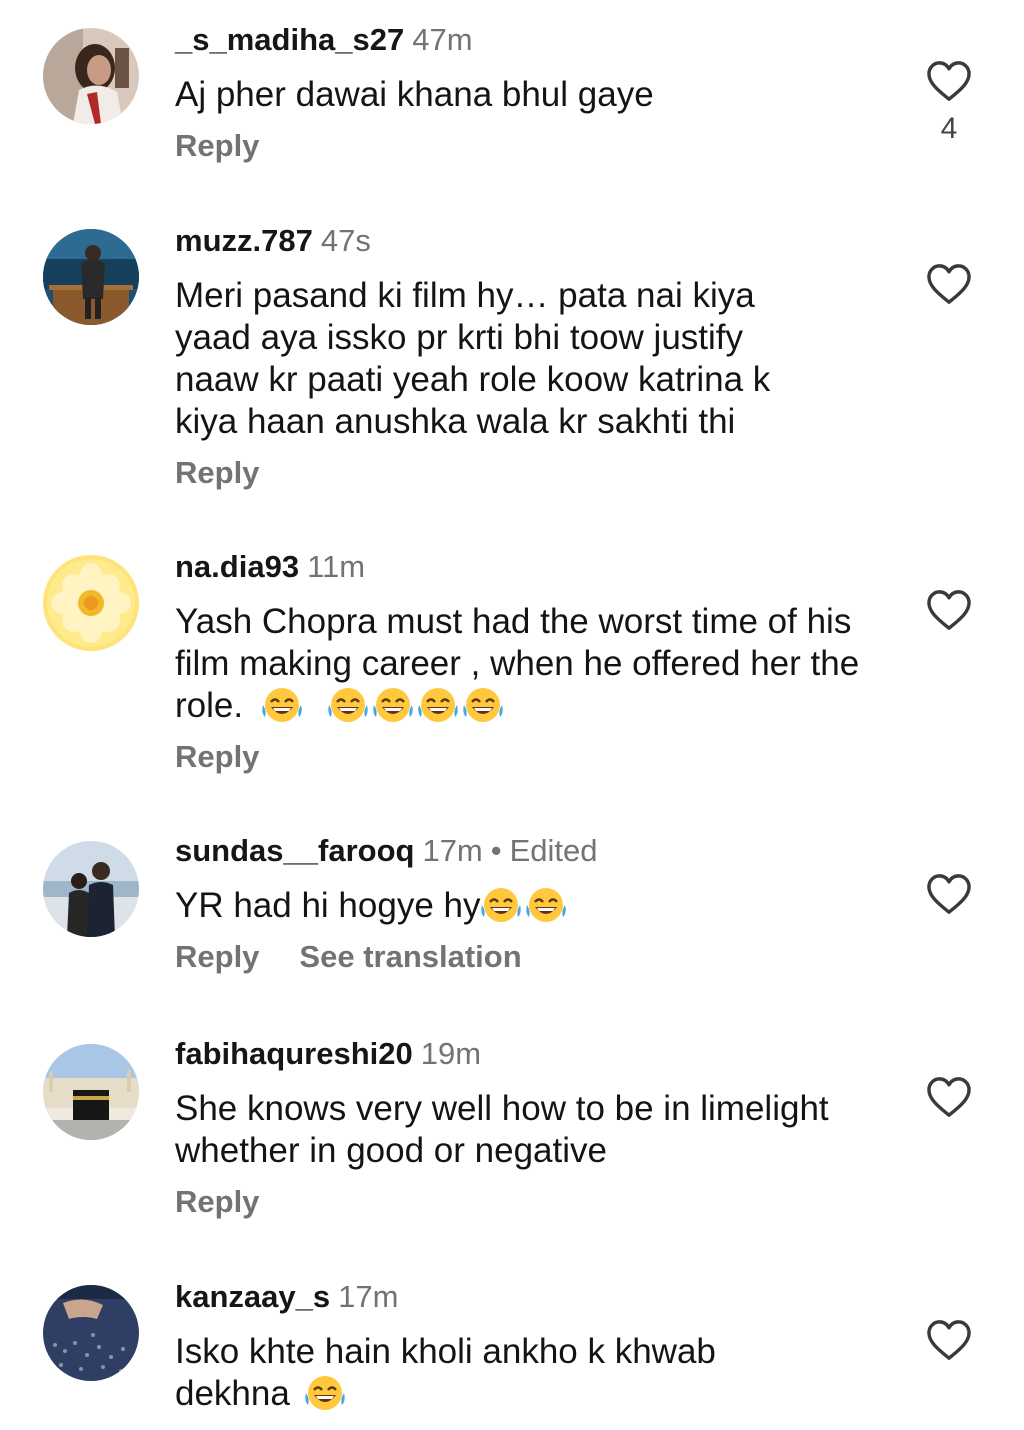 This screenshot has height=1430, width=1024. Describe the element at coordinates (553, 850) in the screenshot. I see `edited-label: Edited` at that location.